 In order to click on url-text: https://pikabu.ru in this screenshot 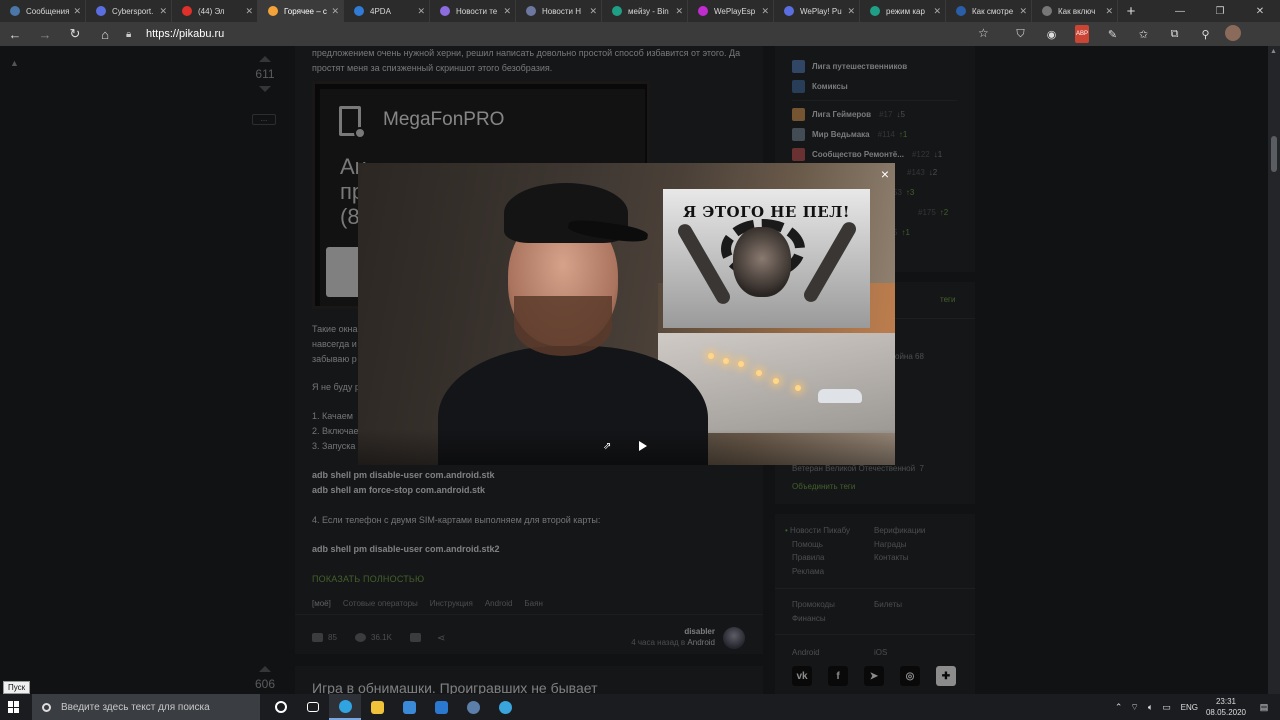, I will do `click(185, 34)`.